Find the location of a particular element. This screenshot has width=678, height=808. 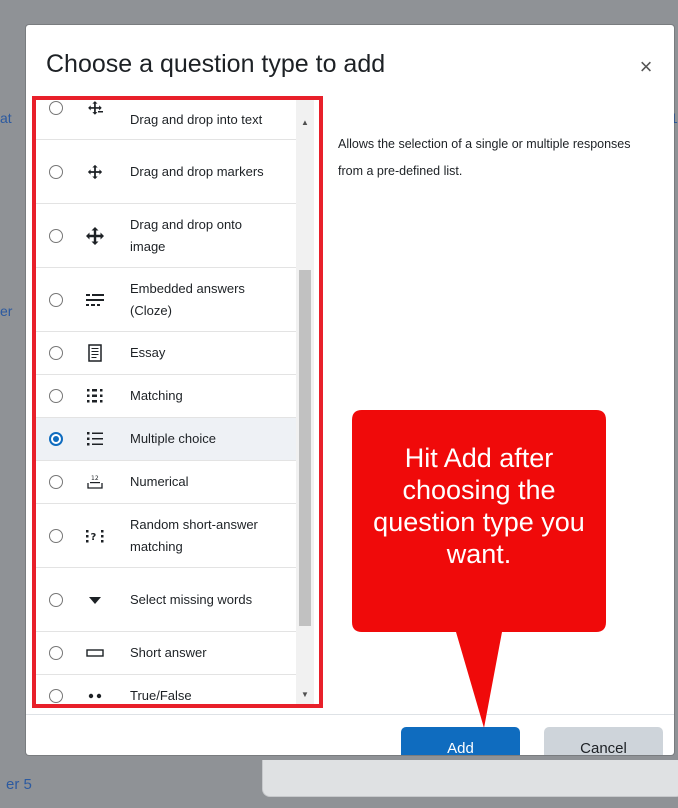

drag-drop-markers-icon is located at coordinates (95, 172).